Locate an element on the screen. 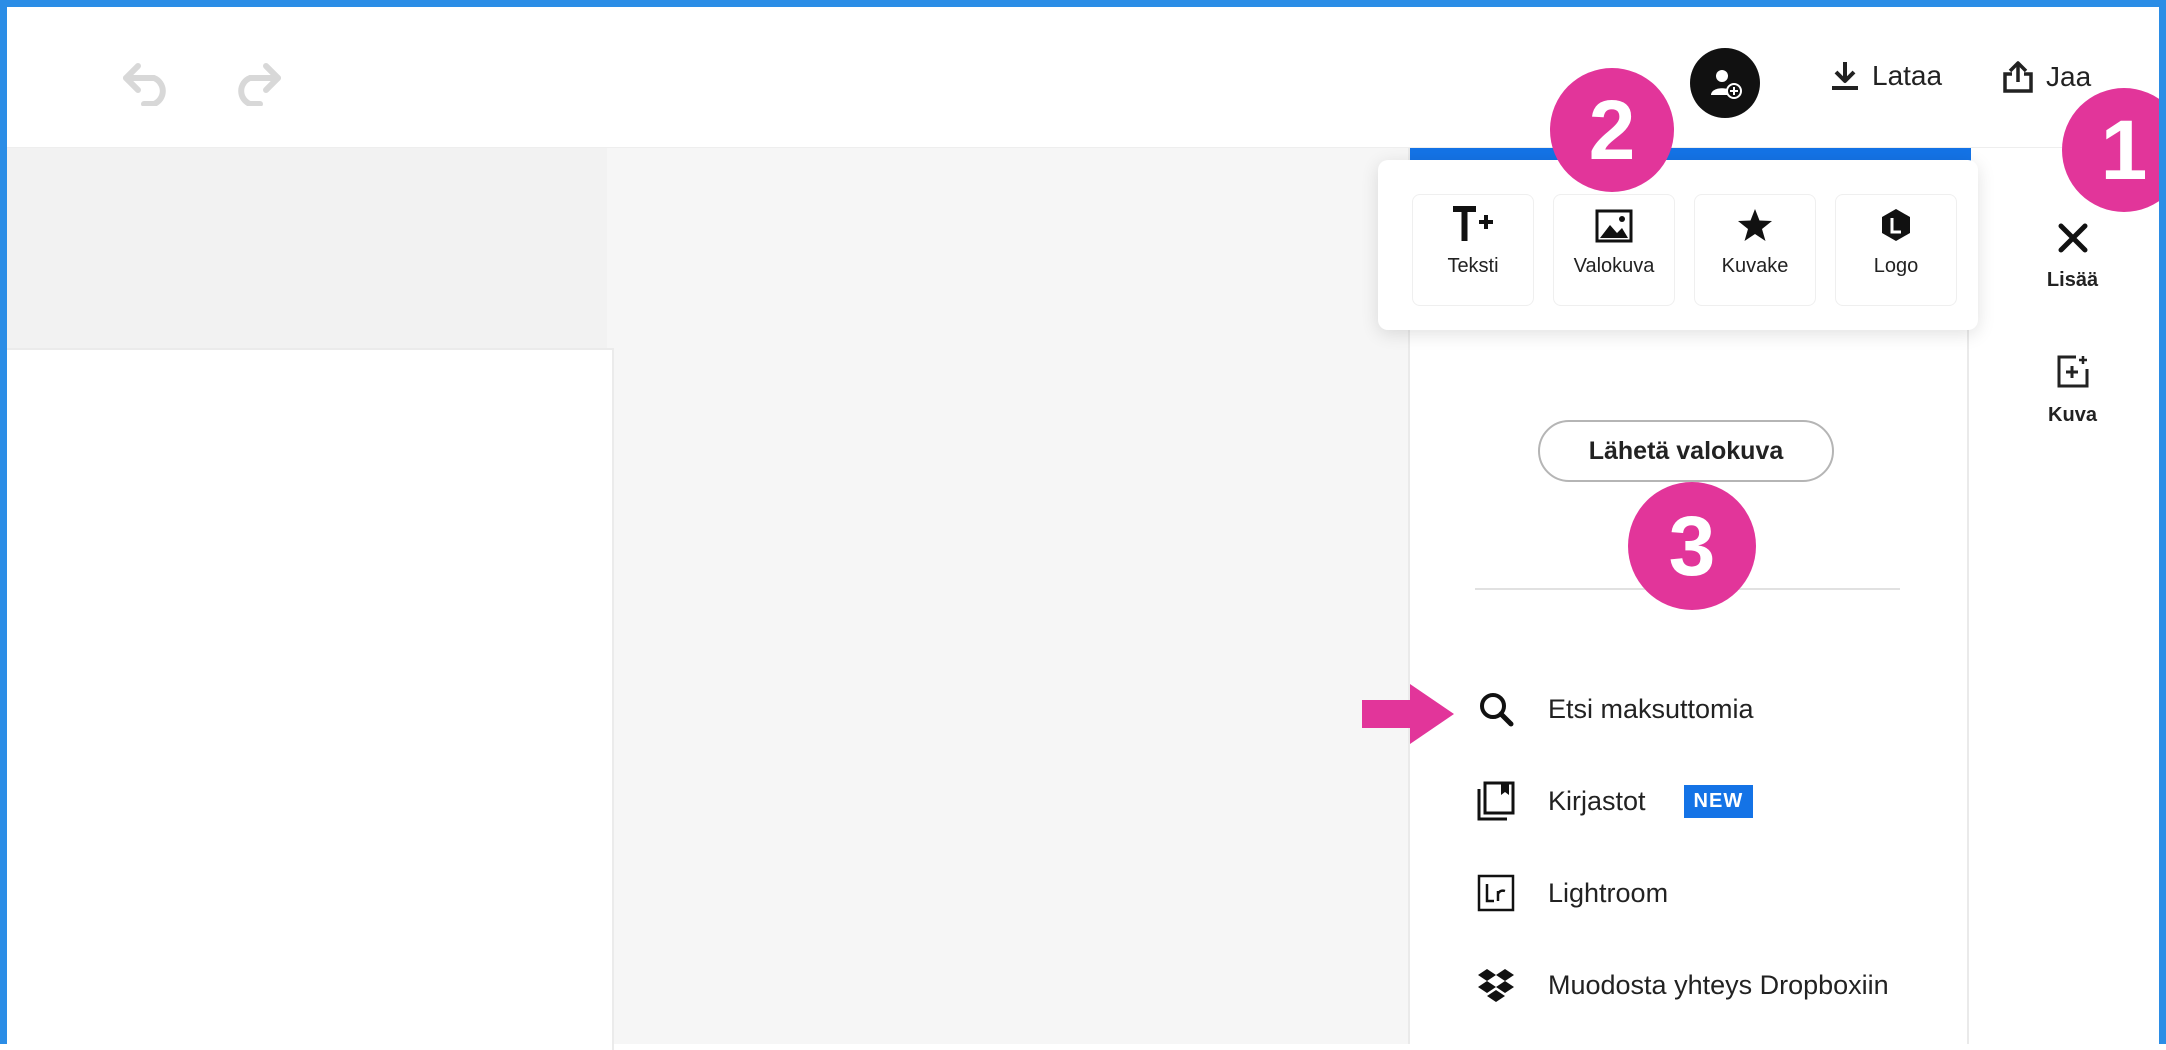 This screenshot has height=1050, width=2166. asset-type-popover: Teksti Valokuva Kuvake Logo is located at coordinates (1678, 245).